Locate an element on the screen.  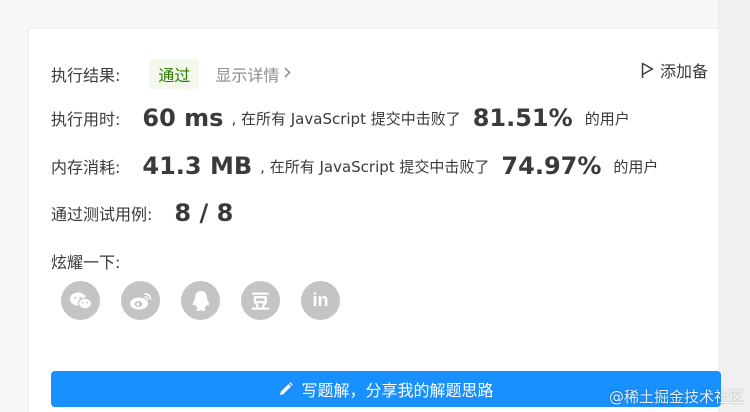
runtime-label: 执行用时: is located at coordinates (86, 119).